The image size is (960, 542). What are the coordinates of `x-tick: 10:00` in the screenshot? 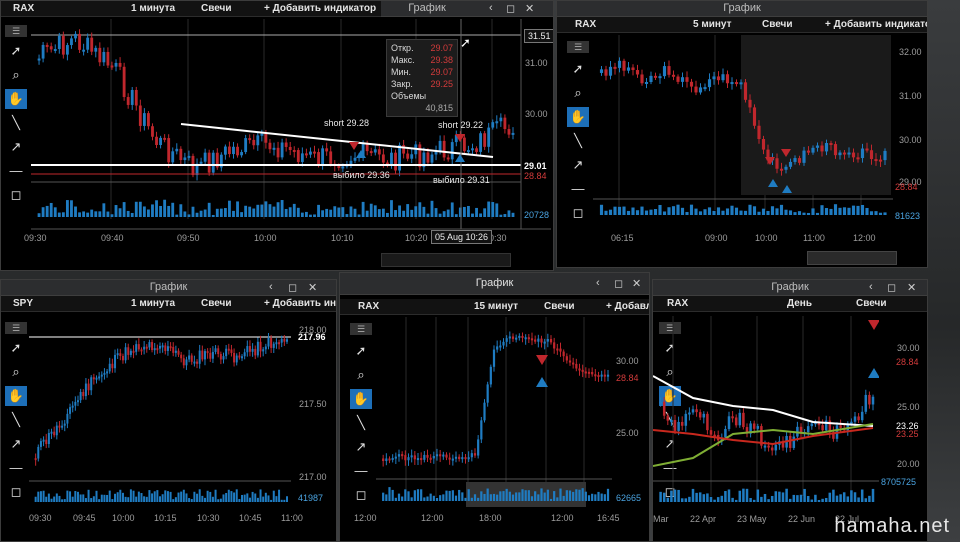 It's located at (265, 238).